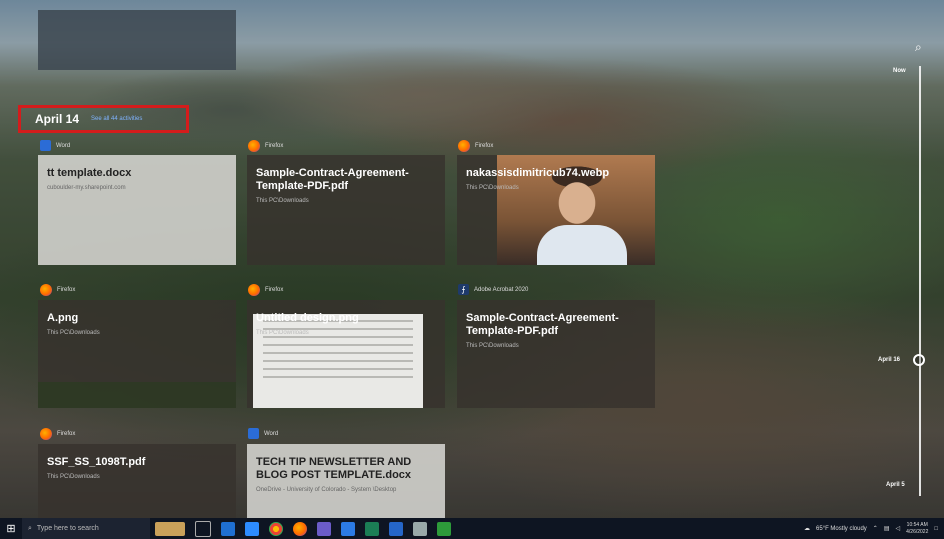 This screenshot has height=539, width=944. I want to click on date-header: April 14 See all 44 activities, so click(103, 119).